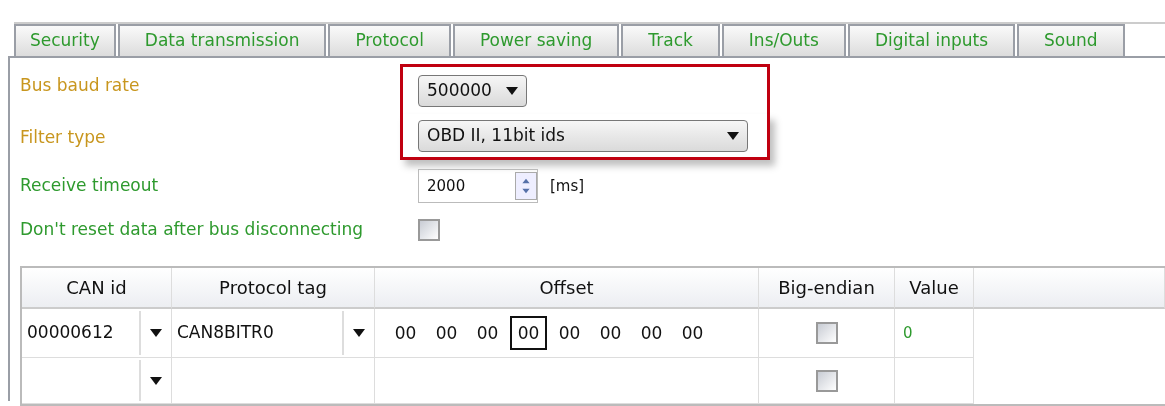  I want to click on table-cell-text: 0, so click(907, 333).